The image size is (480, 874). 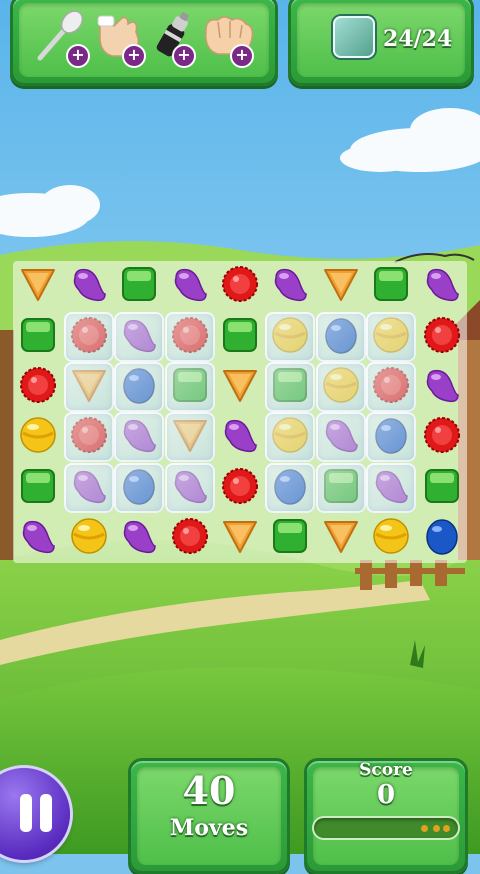 I want to click on booster-hand: +, so click(x=119, y=38).